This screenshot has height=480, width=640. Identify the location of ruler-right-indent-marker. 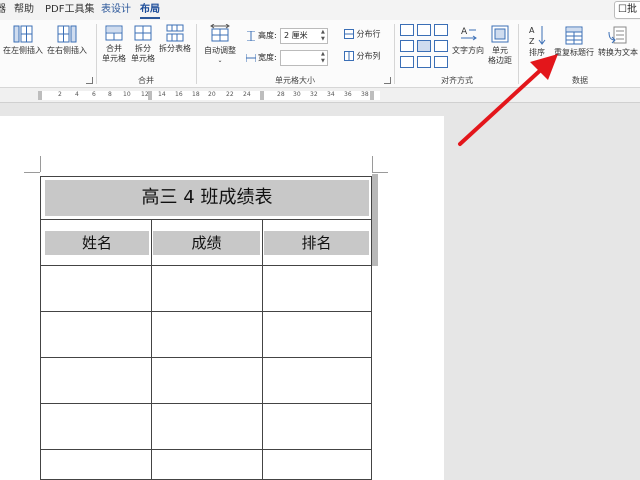
(372, 95).